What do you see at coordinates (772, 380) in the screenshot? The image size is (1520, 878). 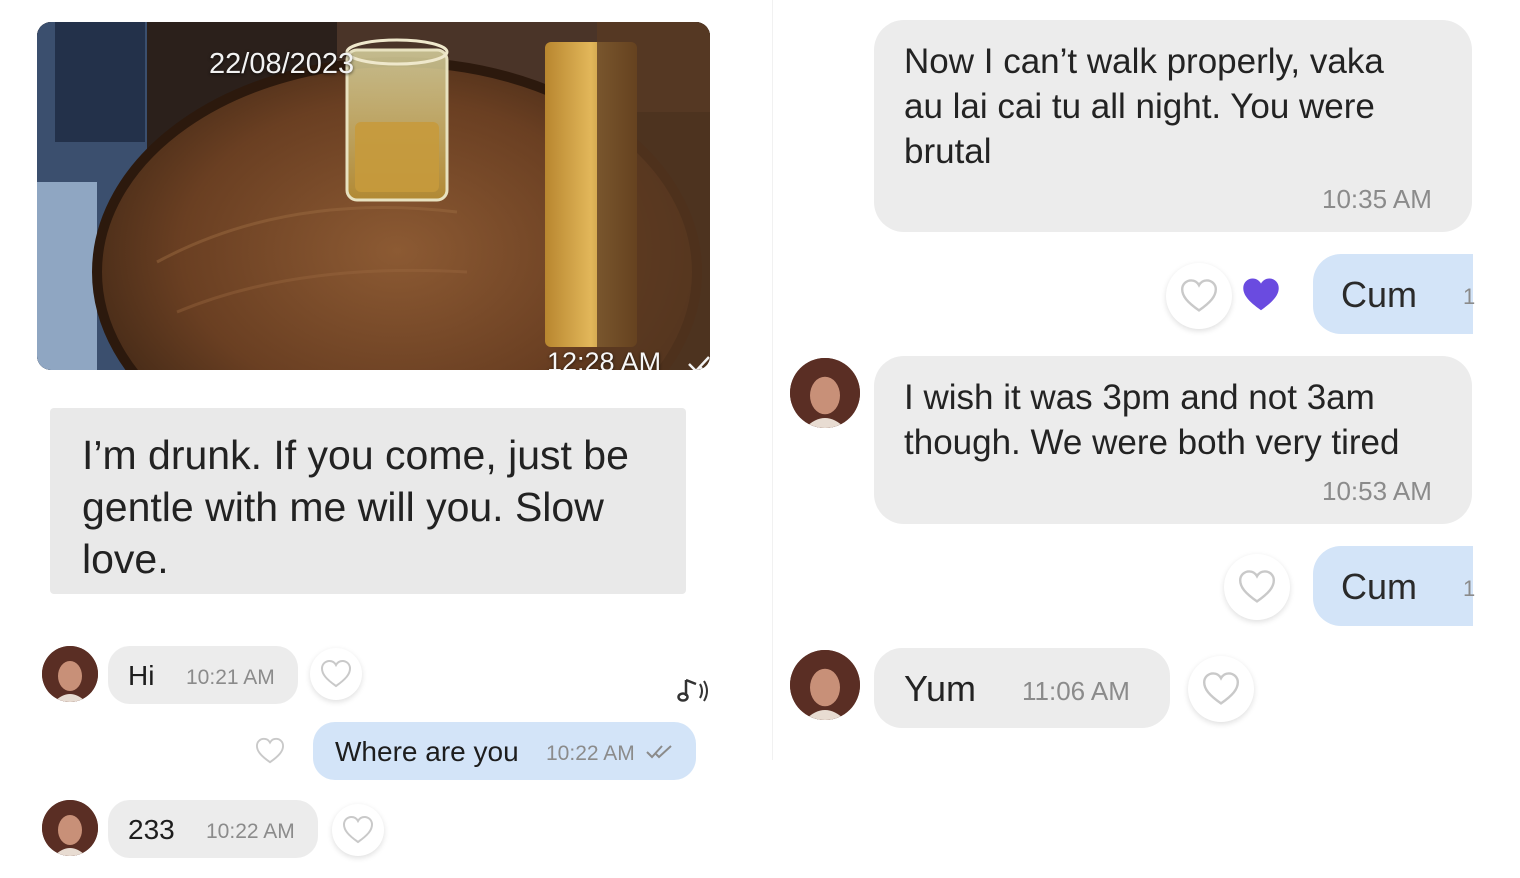 I see `panel-divider` at bounding box center [772, 380].